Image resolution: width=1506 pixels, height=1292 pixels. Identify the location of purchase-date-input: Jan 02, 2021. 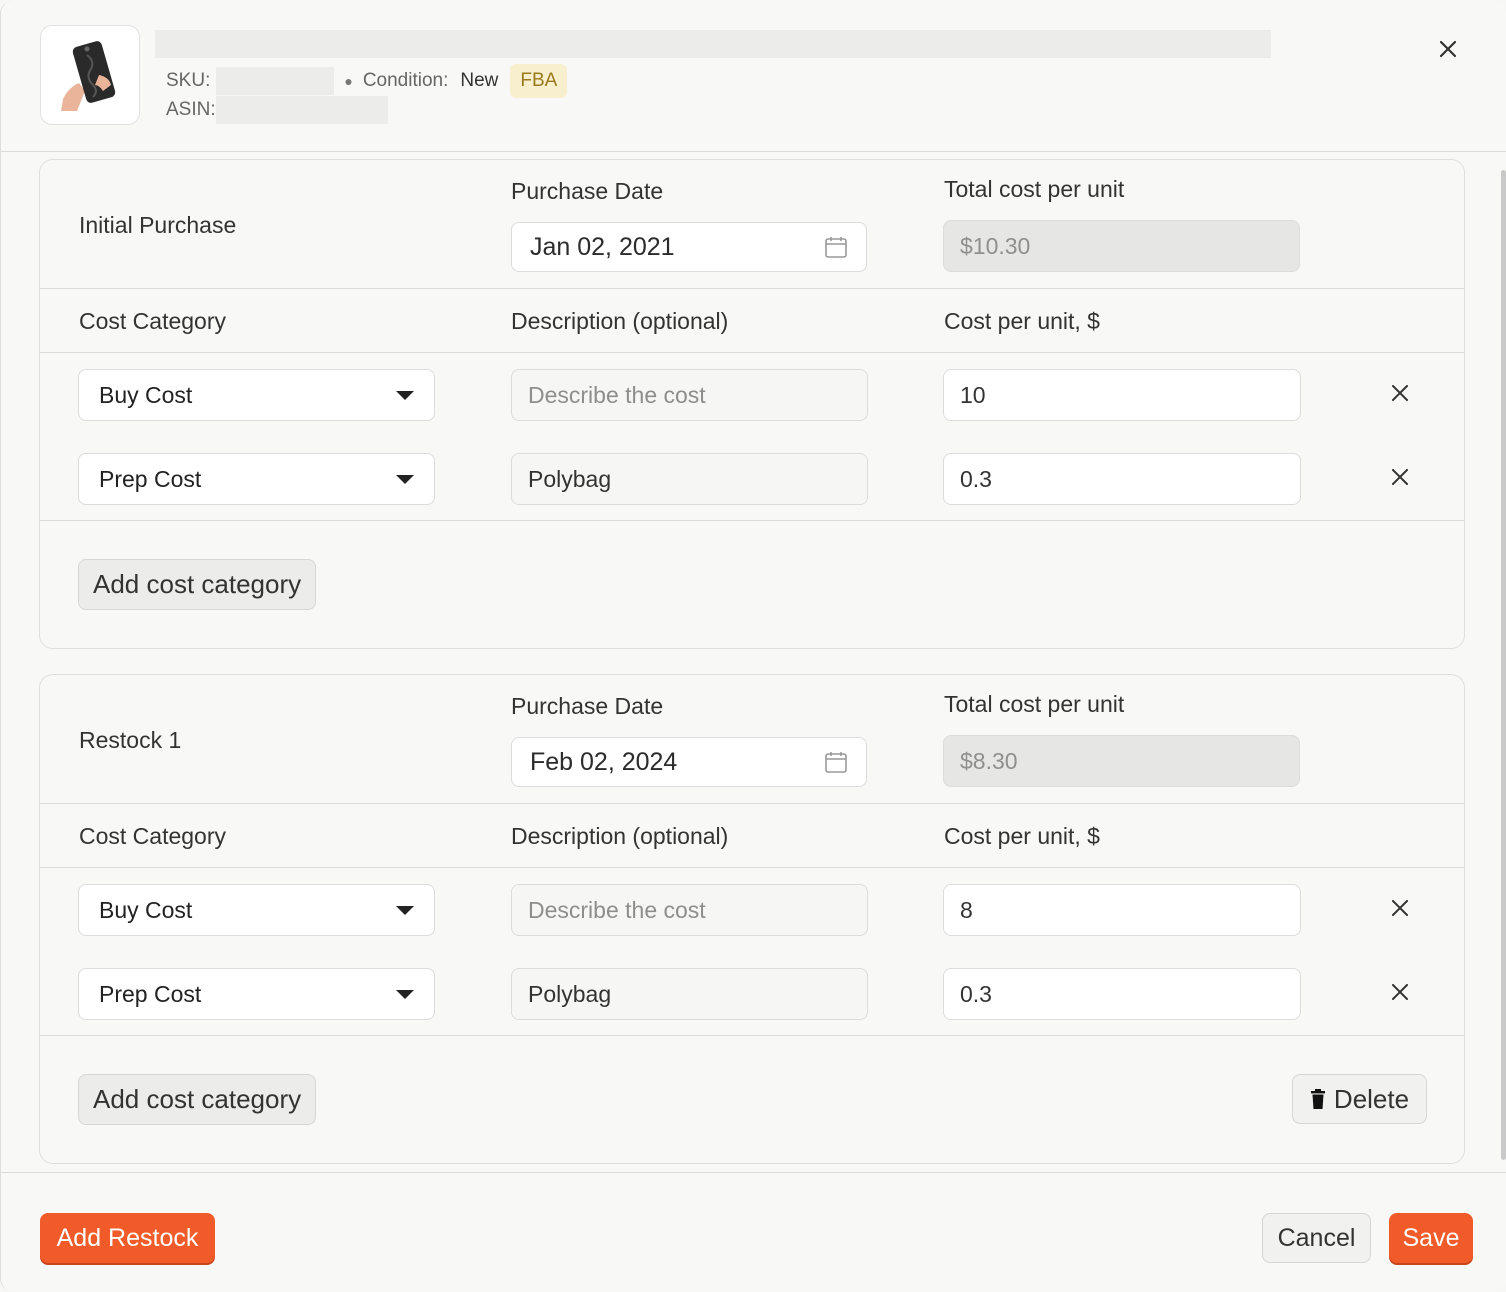
(689, 247).